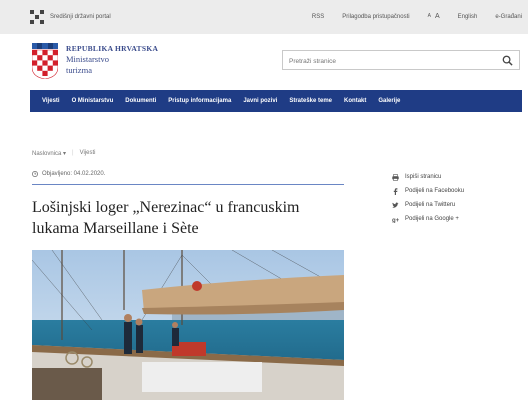 This screenshot has height=400, width=528. What do you see at coordinates (188, 184) in the screenshot?
I see `title-divider` at bounding box center [188, 184].